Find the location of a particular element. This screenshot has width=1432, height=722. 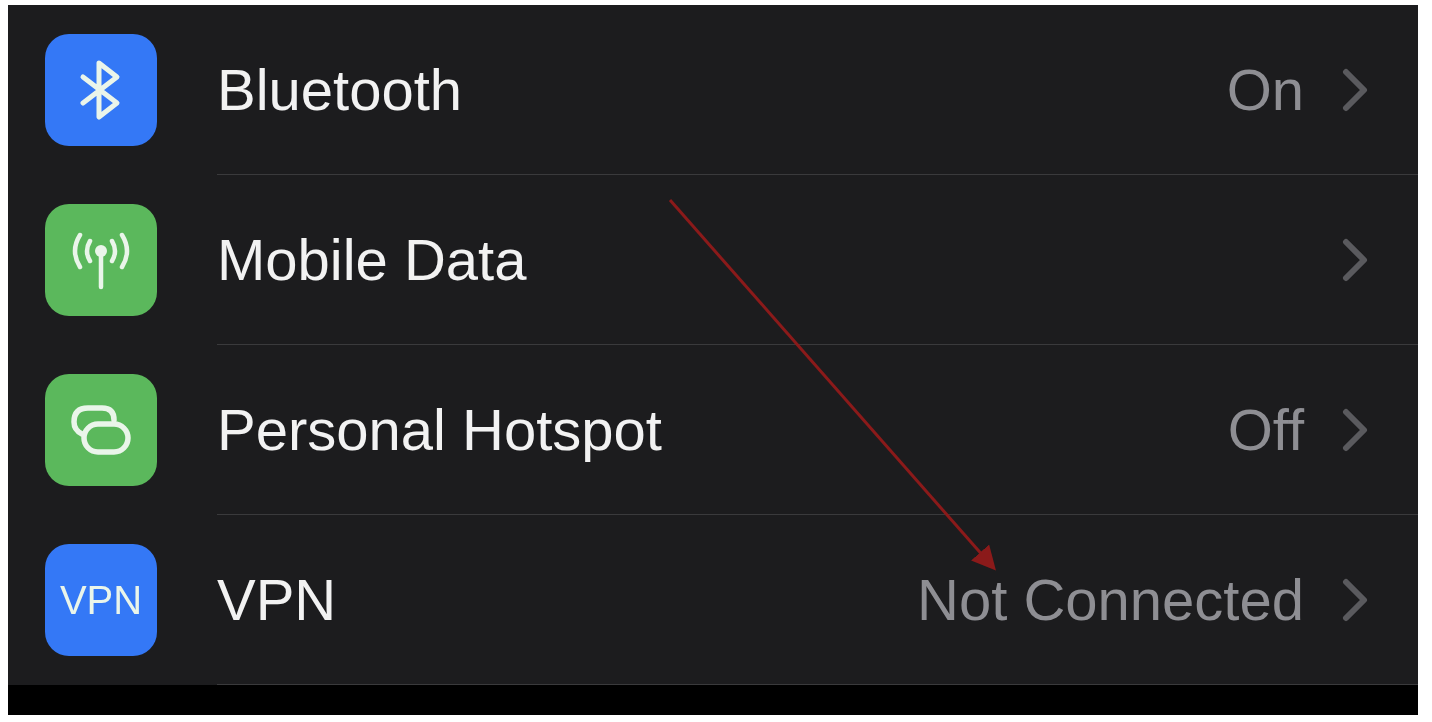

row-label: VPN is located at coordinates (277, 600).